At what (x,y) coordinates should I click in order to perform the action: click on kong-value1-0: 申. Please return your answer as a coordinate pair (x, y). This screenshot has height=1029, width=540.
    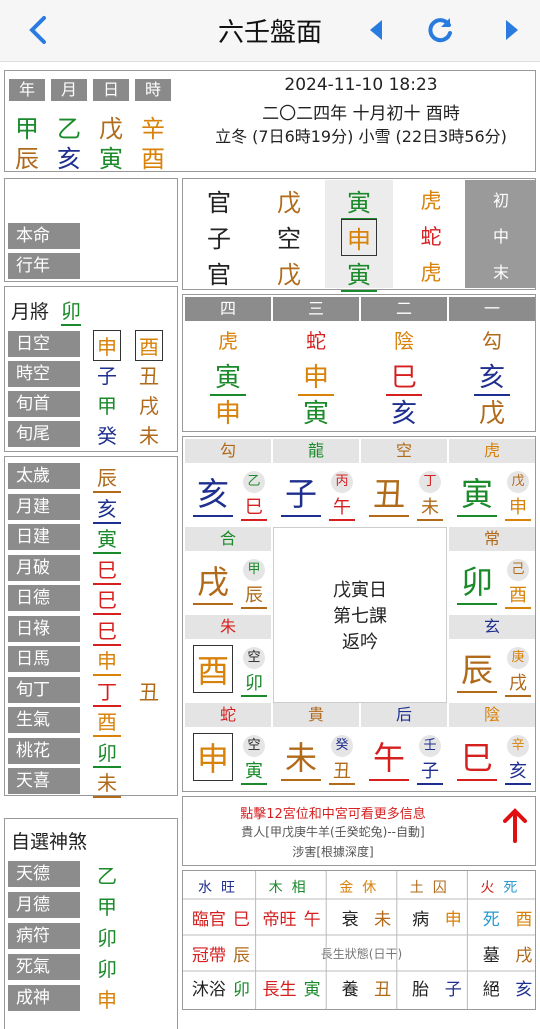
    Looking at the image, I should click on (107, 345).